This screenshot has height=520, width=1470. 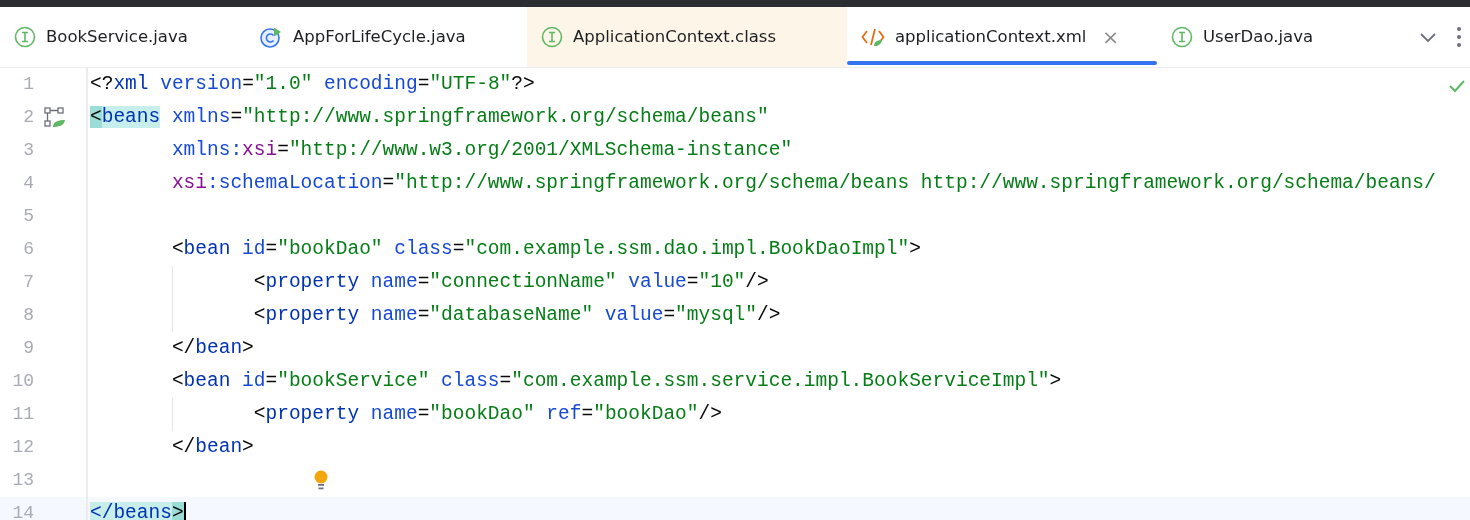 I want to click on code-line: <?xml version="1.0" encoding="UTF-8"?>, so click(x=312, y=84).